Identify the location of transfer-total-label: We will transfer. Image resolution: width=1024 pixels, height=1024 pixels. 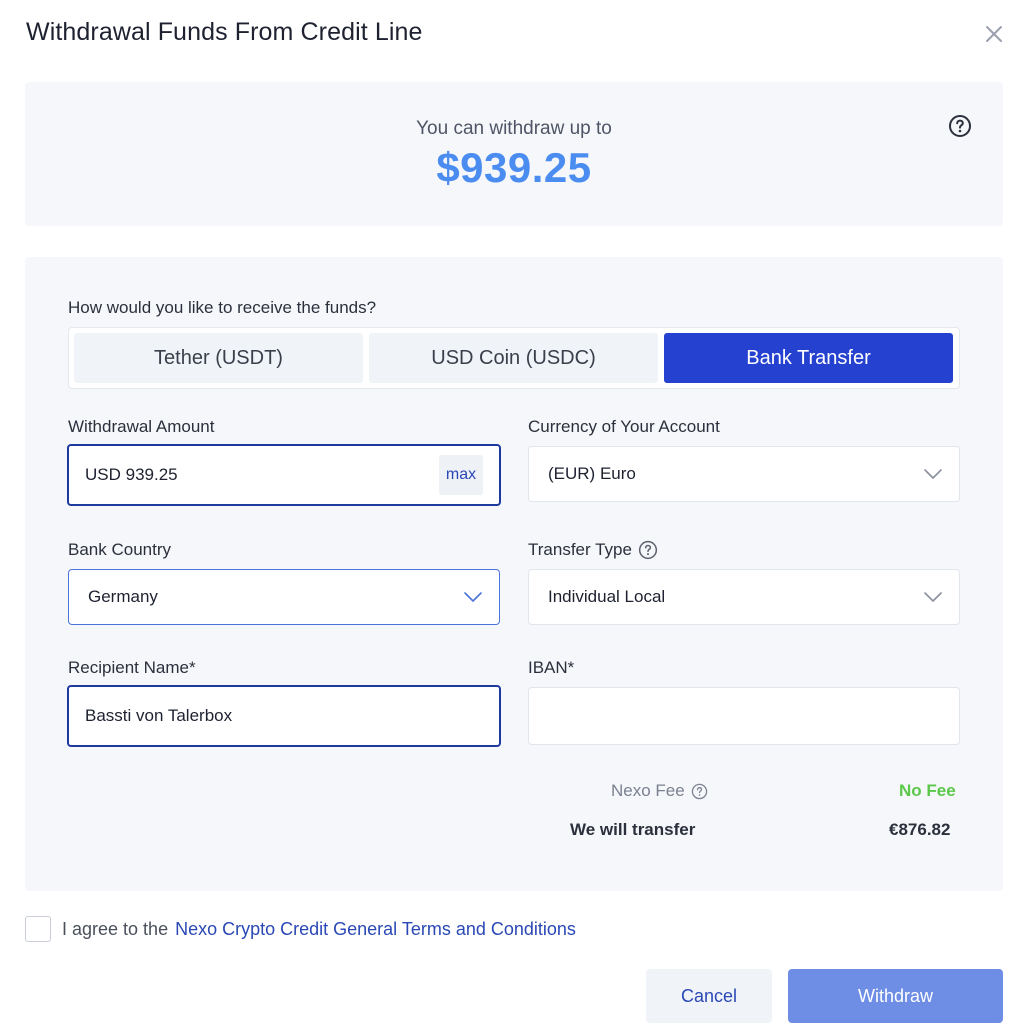
(633, 829).